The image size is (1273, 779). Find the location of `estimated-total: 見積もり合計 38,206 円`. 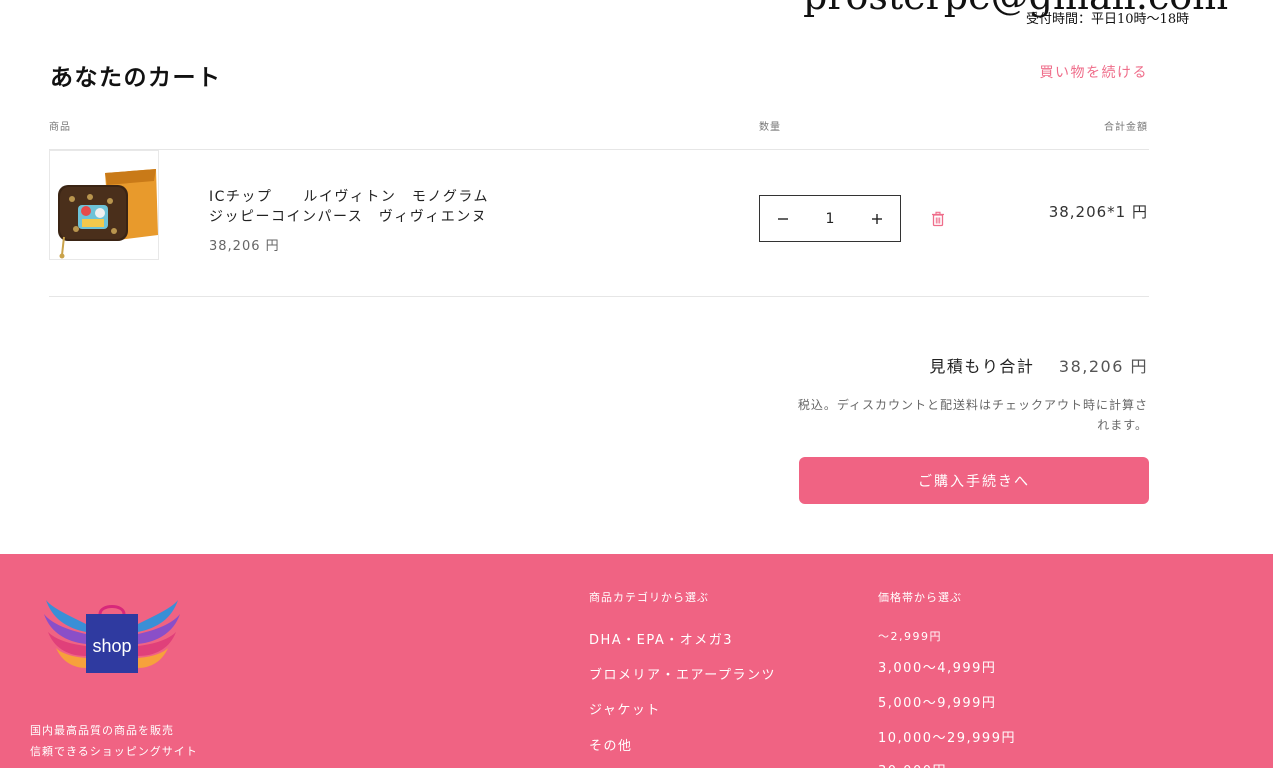

estimated-total: 見積もり合計 38,206 円 is located at coordinates (1038, 365).